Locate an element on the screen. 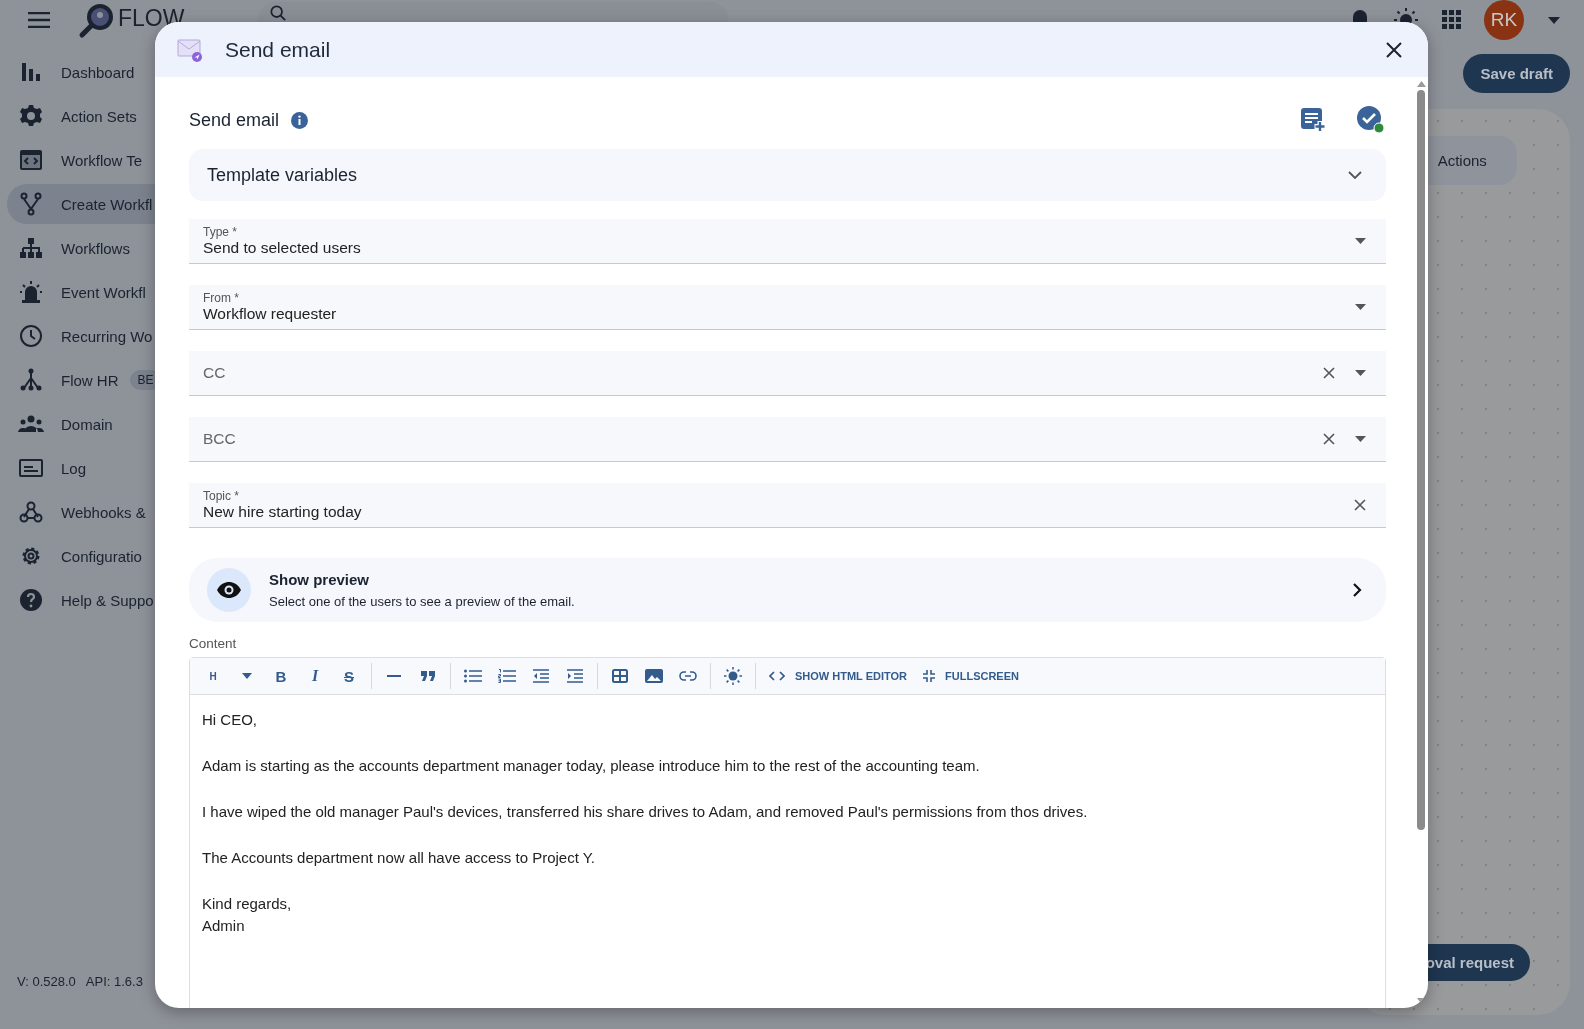 Image resolution: width=1584 pixels, height=1029 pixels. sidebar-label: Create Workfl is located at coordinates (107, 204).